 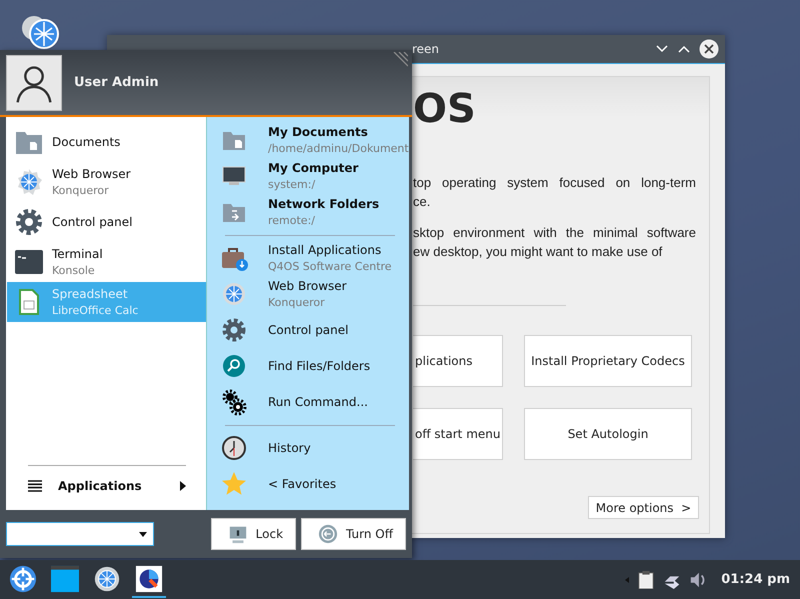 What do you see at coordinates (308, 258) in the screenshot?
I see `menu-item: Install Applications Q4OS Software Centre` at bounding box center [308, 258].